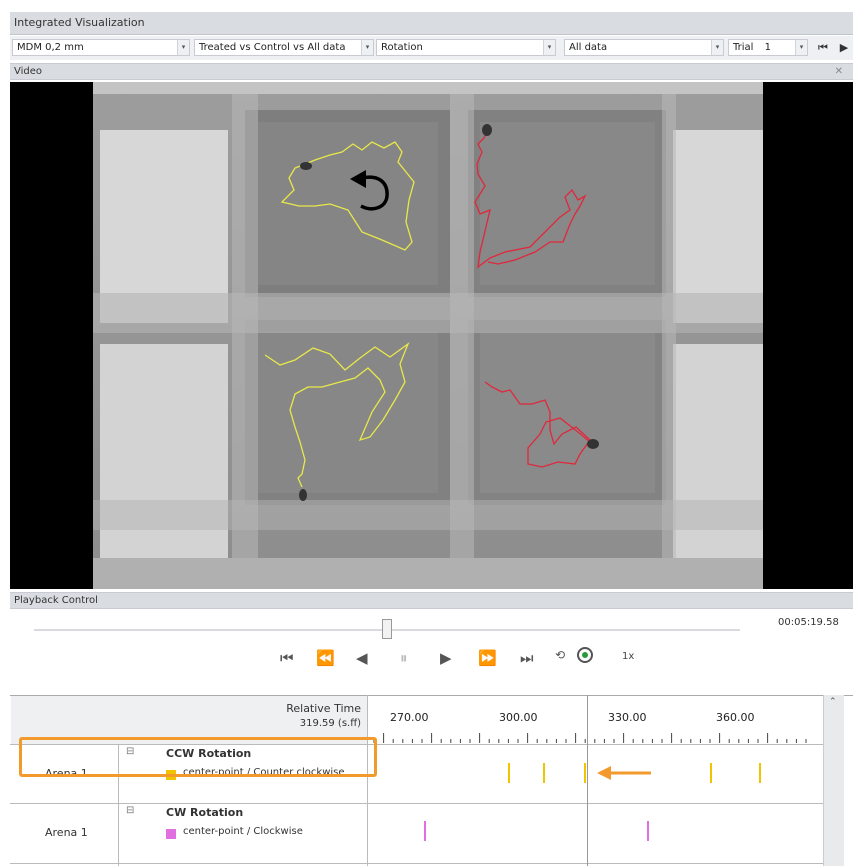 This screenshot has width=853, height=866. I want to click on time-axis, so click(590, 738).